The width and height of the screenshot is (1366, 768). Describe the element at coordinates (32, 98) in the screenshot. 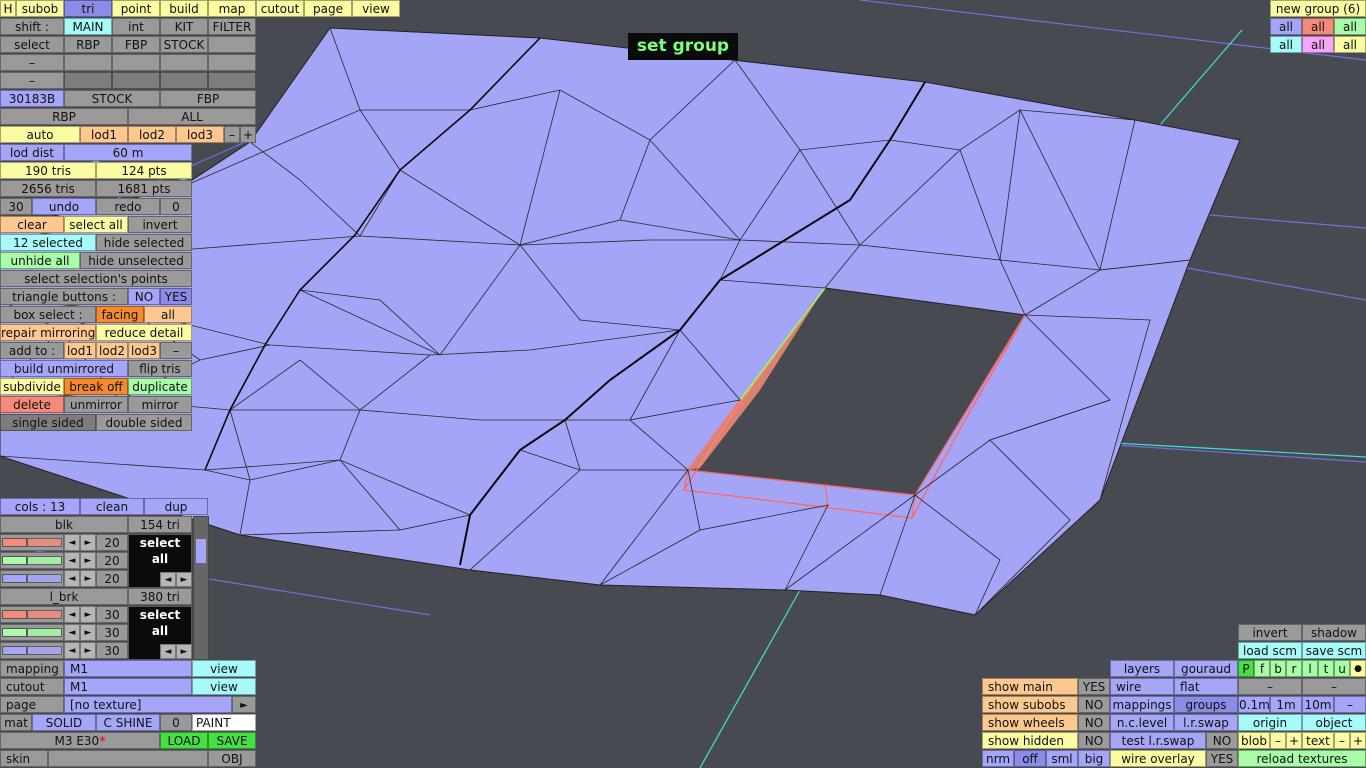

I see `model-code-button: 30183B` at that location.